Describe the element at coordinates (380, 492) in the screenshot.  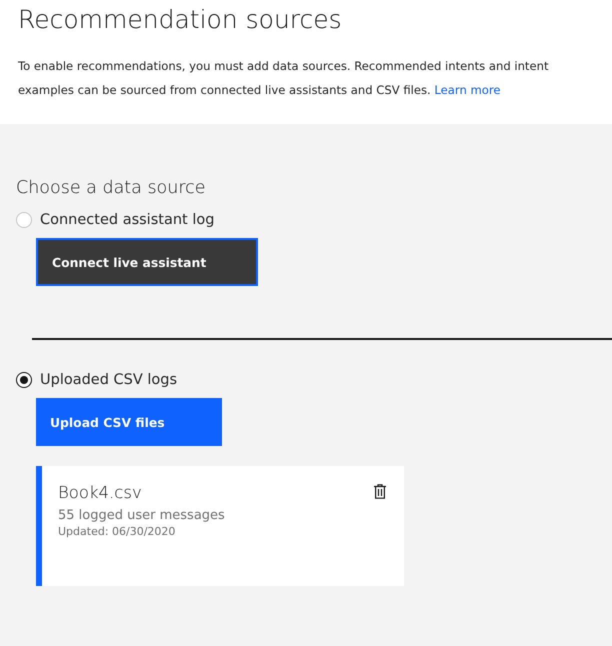
I see `delete-icon` at that location.